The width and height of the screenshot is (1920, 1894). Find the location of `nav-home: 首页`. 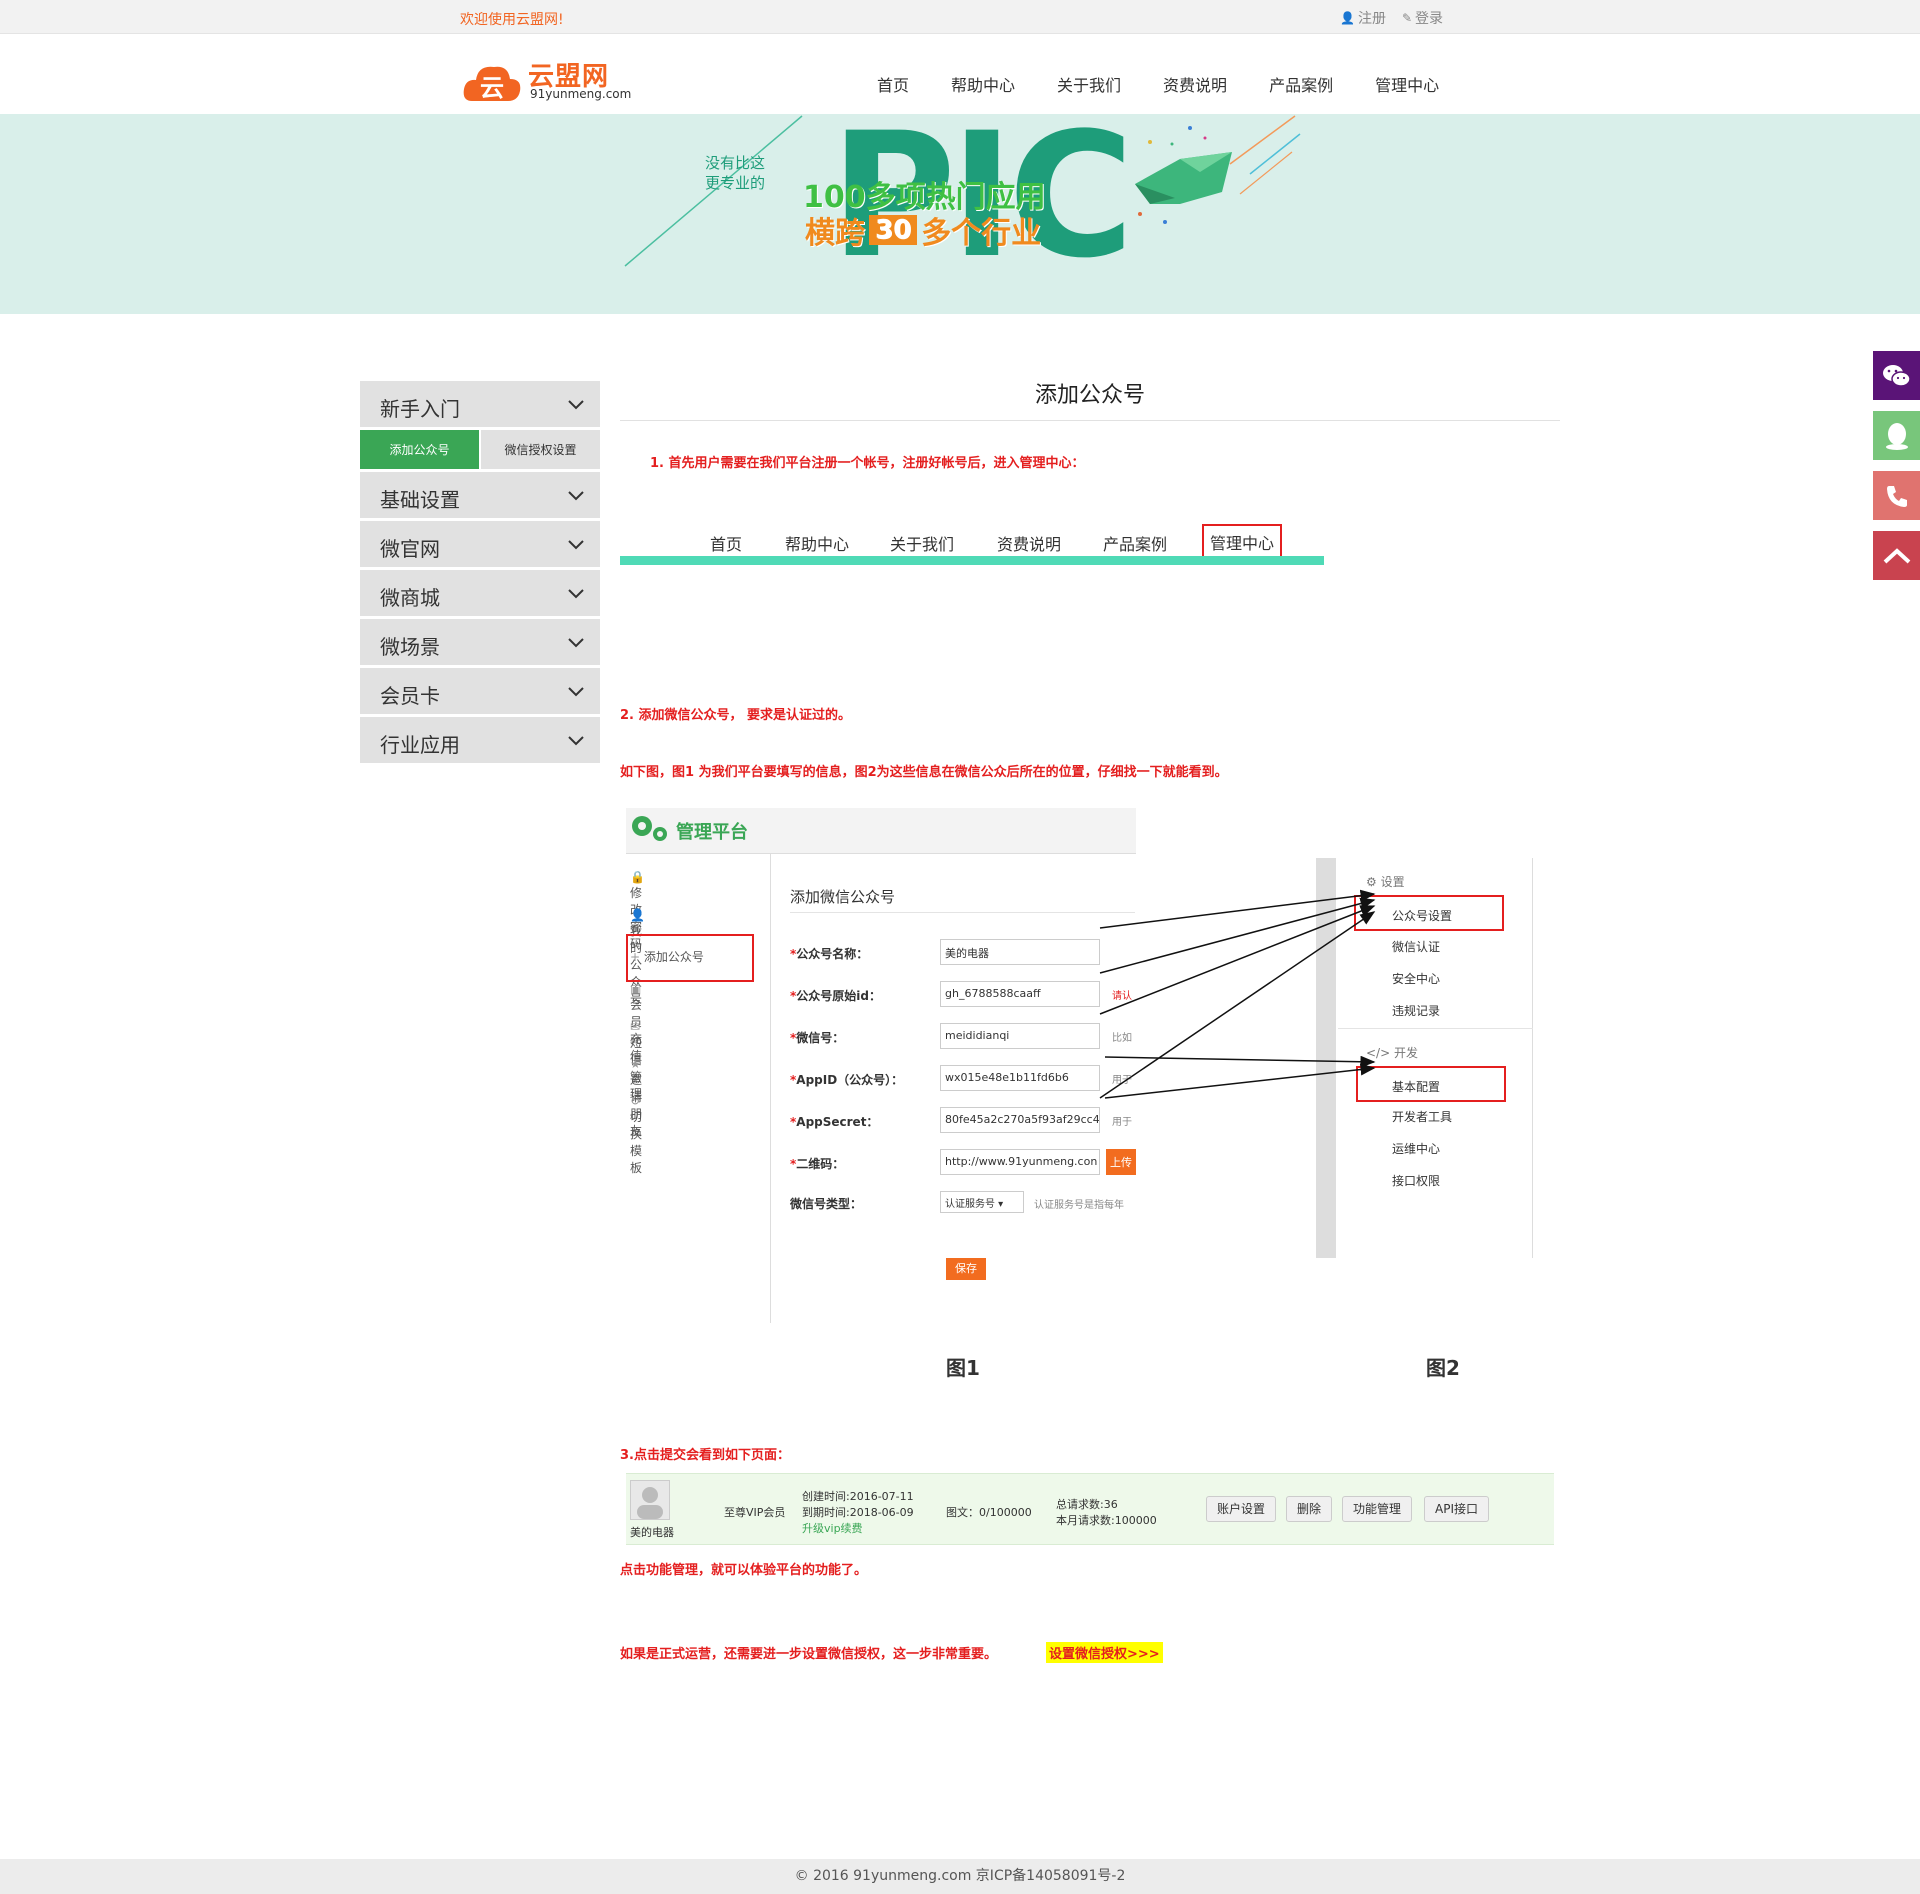

nav-home: 首页 is located at coordinates (893, 84).